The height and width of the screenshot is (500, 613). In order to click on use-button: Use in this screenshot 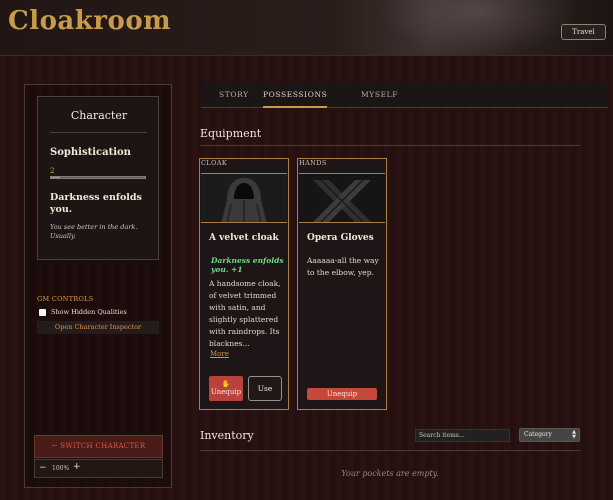, I will do `click(265, 388)`.